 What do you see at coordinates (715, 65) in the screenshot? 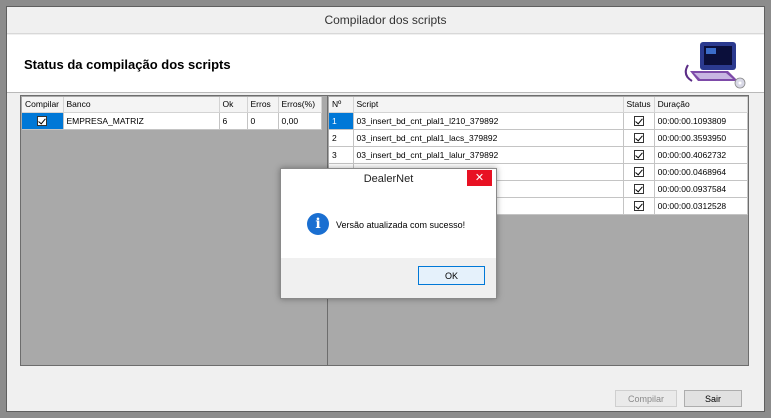
I see `computer-logo-icon` at bounding box center [715, 65].